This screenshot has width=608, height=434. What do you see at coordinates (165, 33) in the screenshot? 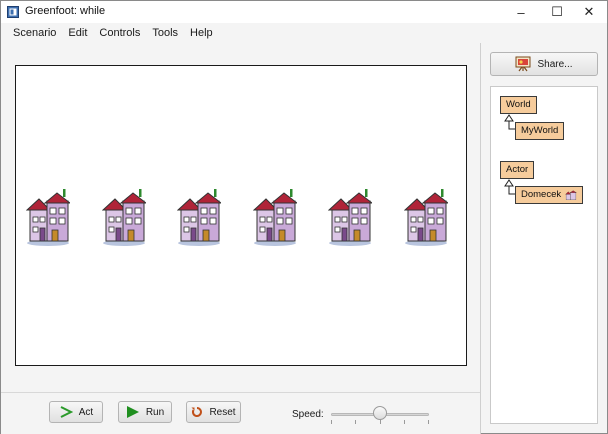
I see `menu-tools: Tools` at bounding box center [165, 33].